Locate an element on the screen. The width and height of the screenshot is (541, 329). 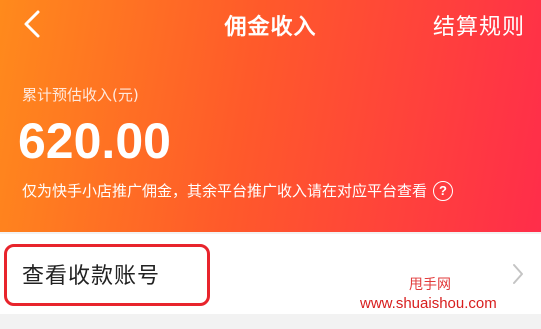
chevron-right-icon is located at coordinates (518, 274).